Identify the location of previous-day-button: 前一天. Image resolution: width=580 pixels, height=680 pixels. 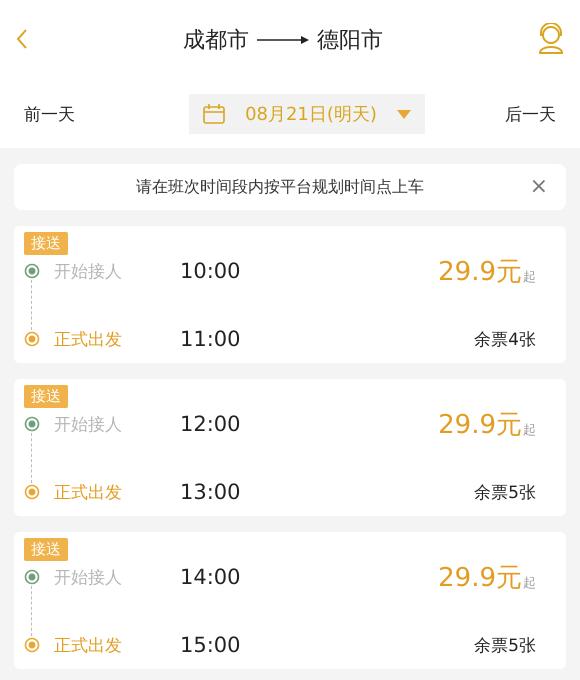
(49, 114).